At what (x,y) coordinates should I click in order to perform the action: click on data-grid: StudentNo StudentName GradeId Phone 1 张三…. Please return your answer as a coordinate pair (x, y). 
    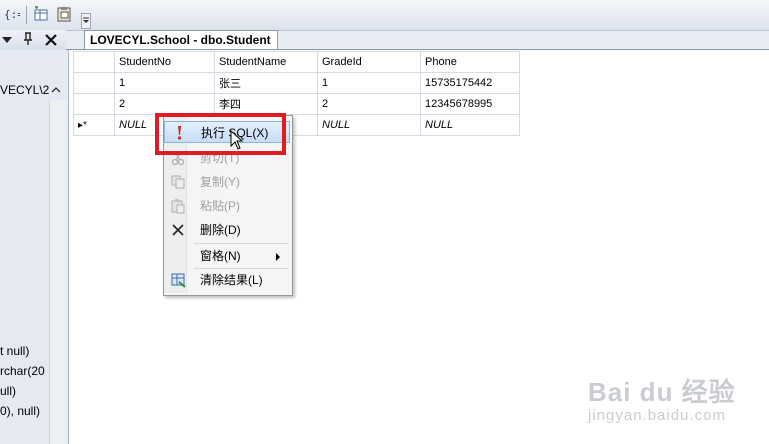
    Looking at the image, I should click on (296, 93).